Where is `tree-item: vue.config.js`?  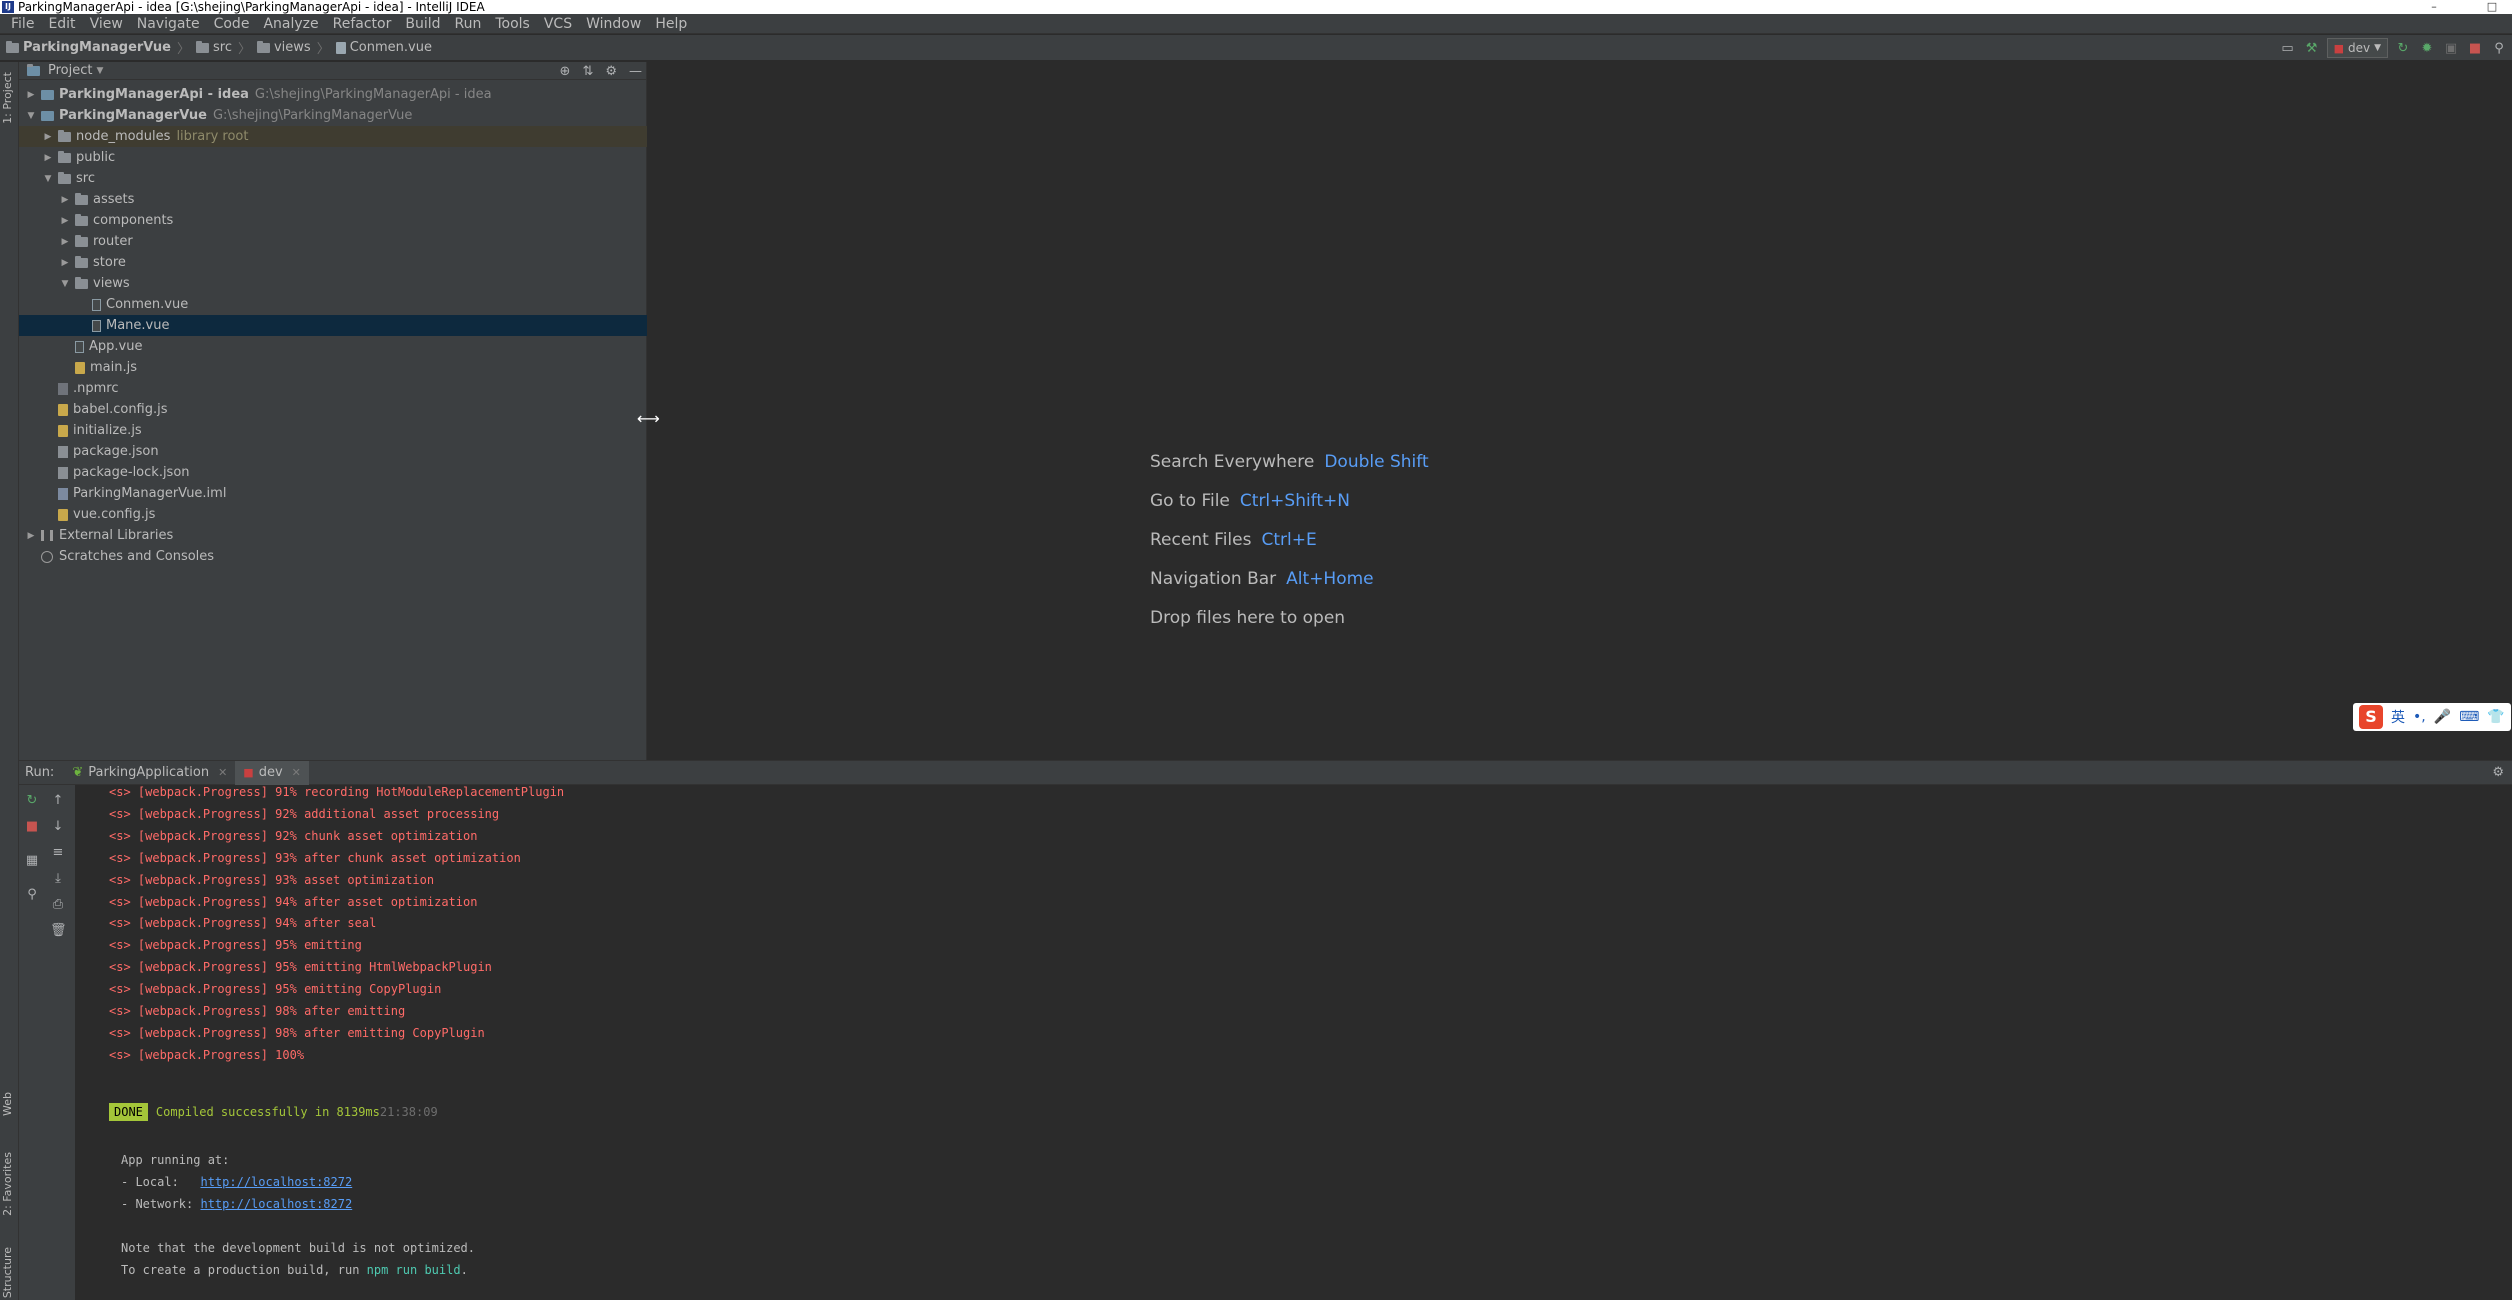
tree-item: vue.config.js is located at coordinates (333, 514).